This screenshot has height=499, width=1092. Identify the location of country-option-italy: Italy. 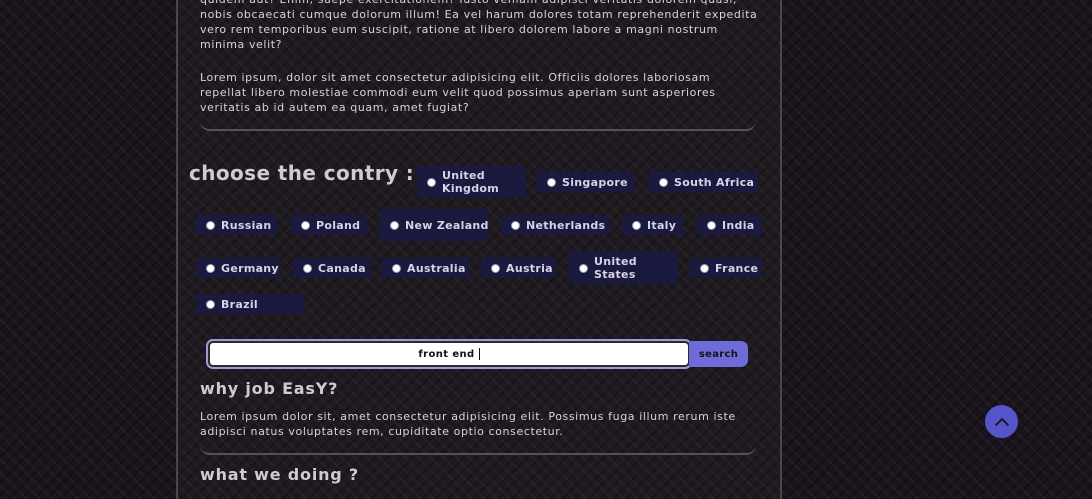
(652, 225).